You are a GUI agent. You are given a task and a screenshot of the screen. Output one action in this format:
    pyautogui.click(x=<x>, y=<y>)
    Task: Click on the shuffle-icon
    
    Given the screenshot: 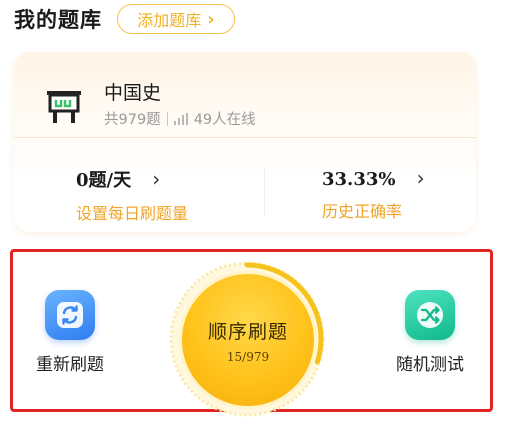 What is the action you would take?
    pyautogui.click(x=430, y=315)
    